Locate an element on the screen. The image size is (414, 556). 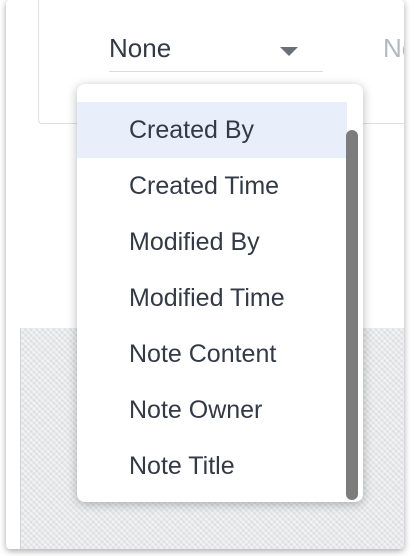
dropdown-option-modified-time: Modified Time is located at coordinates (212, 298).